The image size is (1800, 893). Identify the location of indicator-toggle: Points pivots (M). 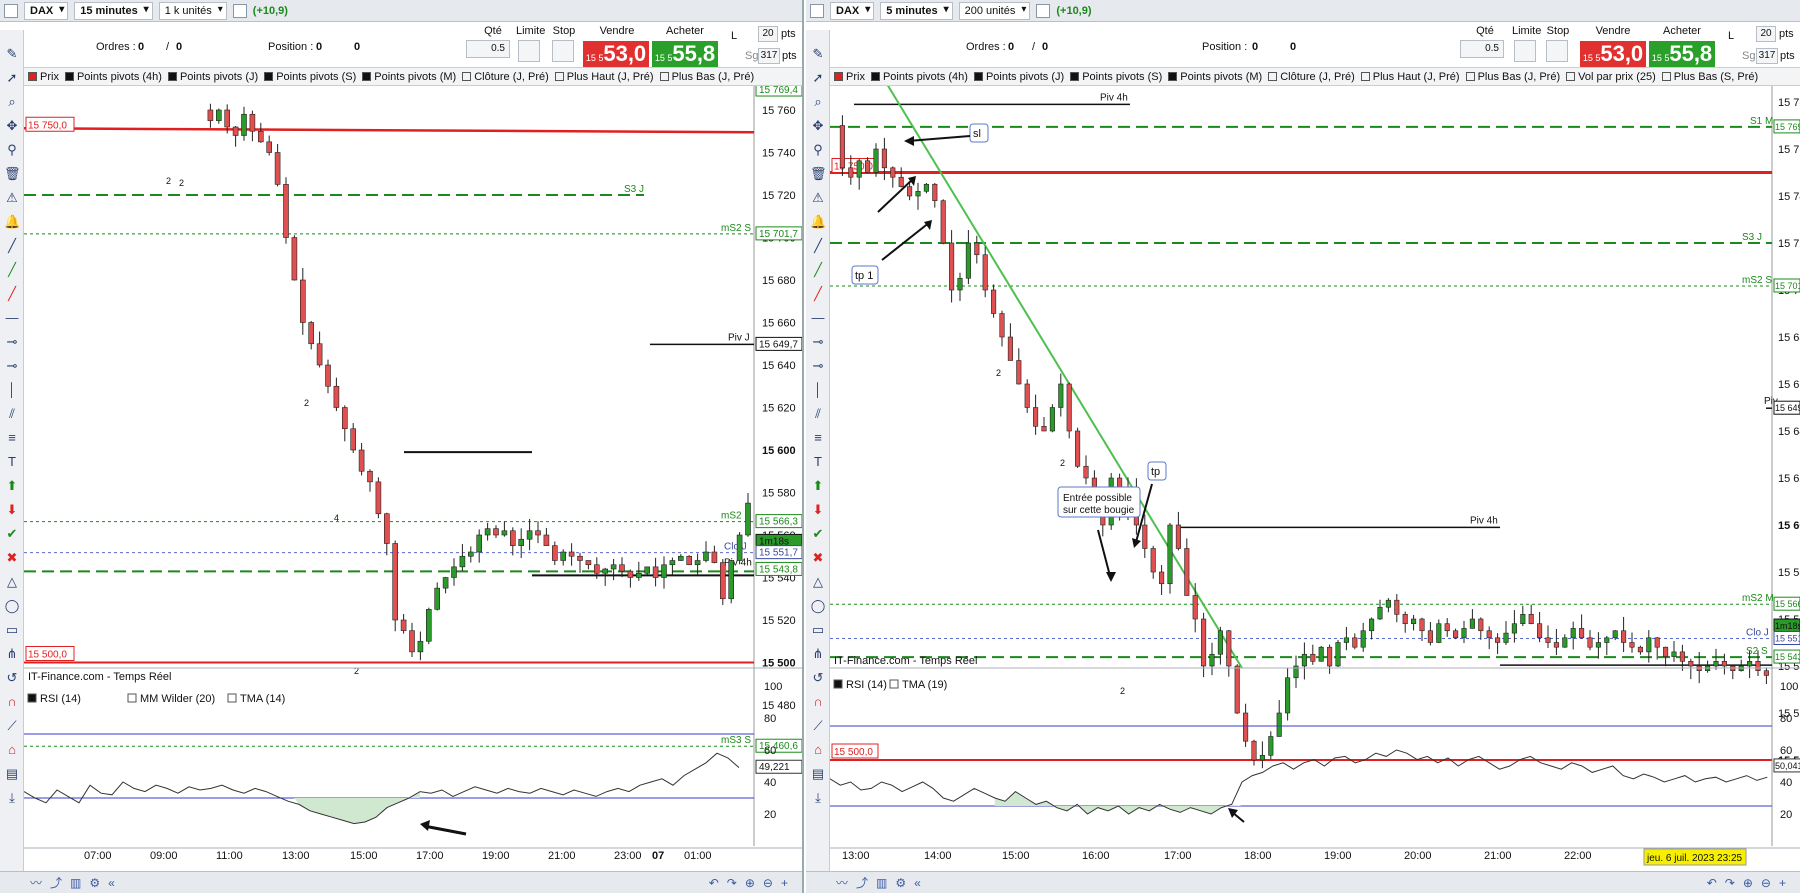
(1215, 77).